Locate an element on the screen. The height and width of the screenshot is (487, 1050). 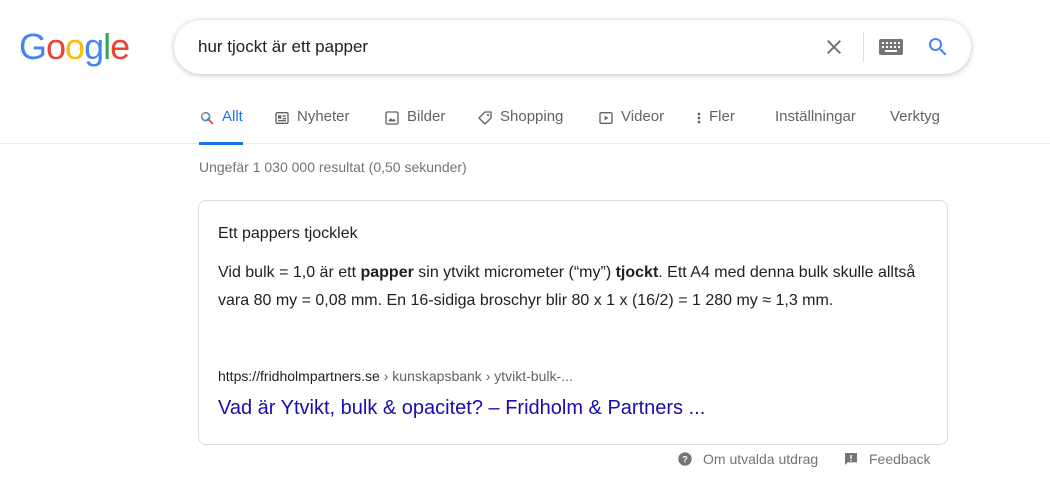
tab-label: Verktyg is located at coordinates (915, 116).